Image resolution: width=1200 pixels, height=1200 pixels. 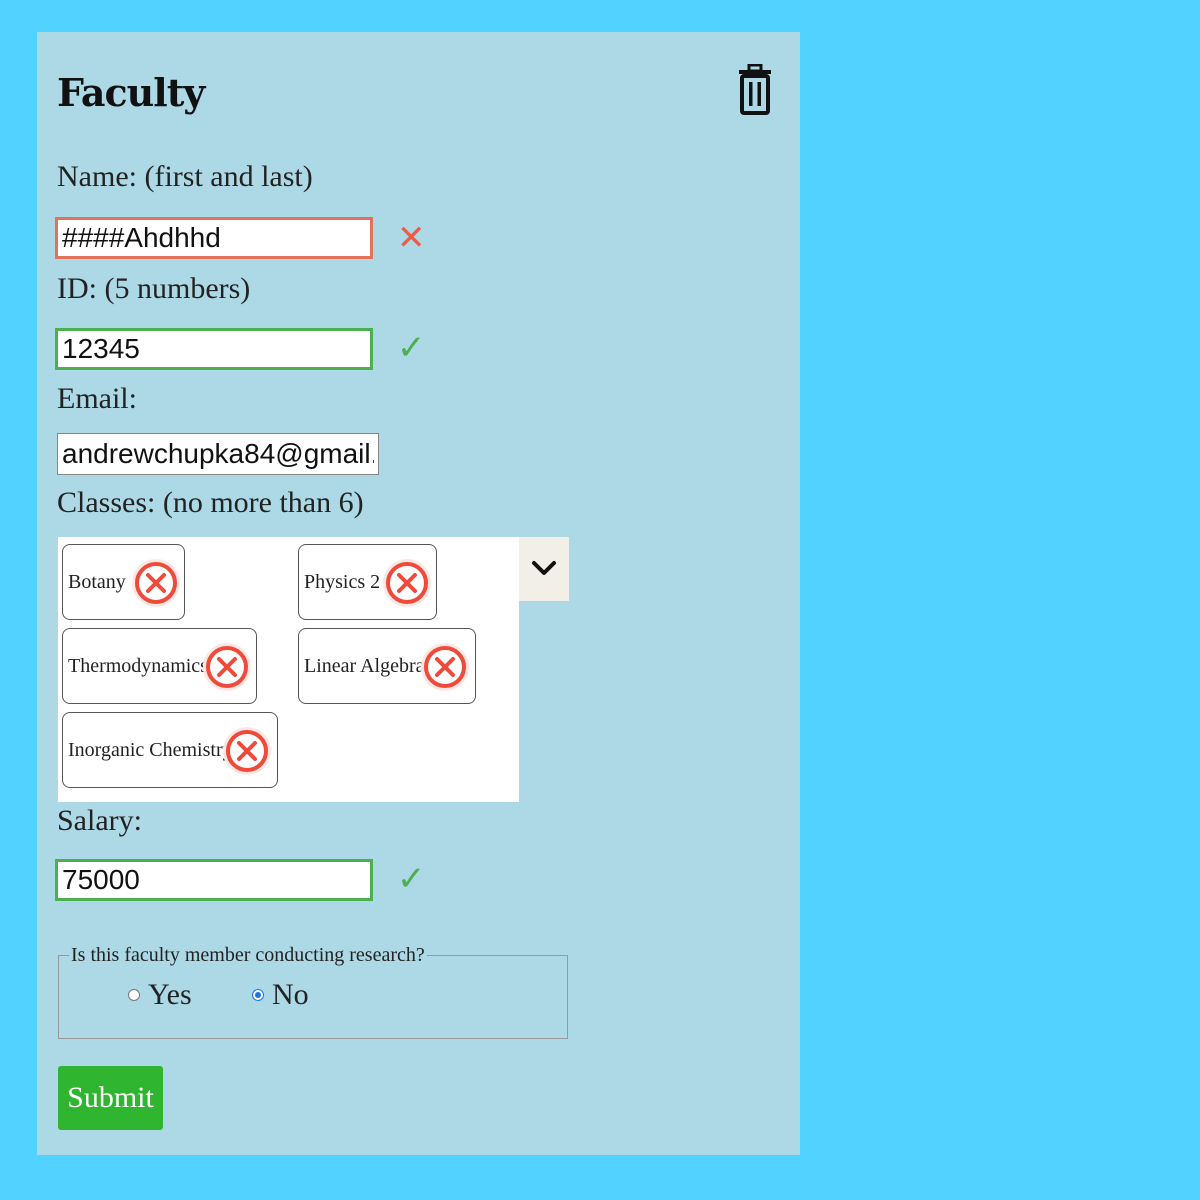 I want to click on id-field, so click(x=214, y=349).